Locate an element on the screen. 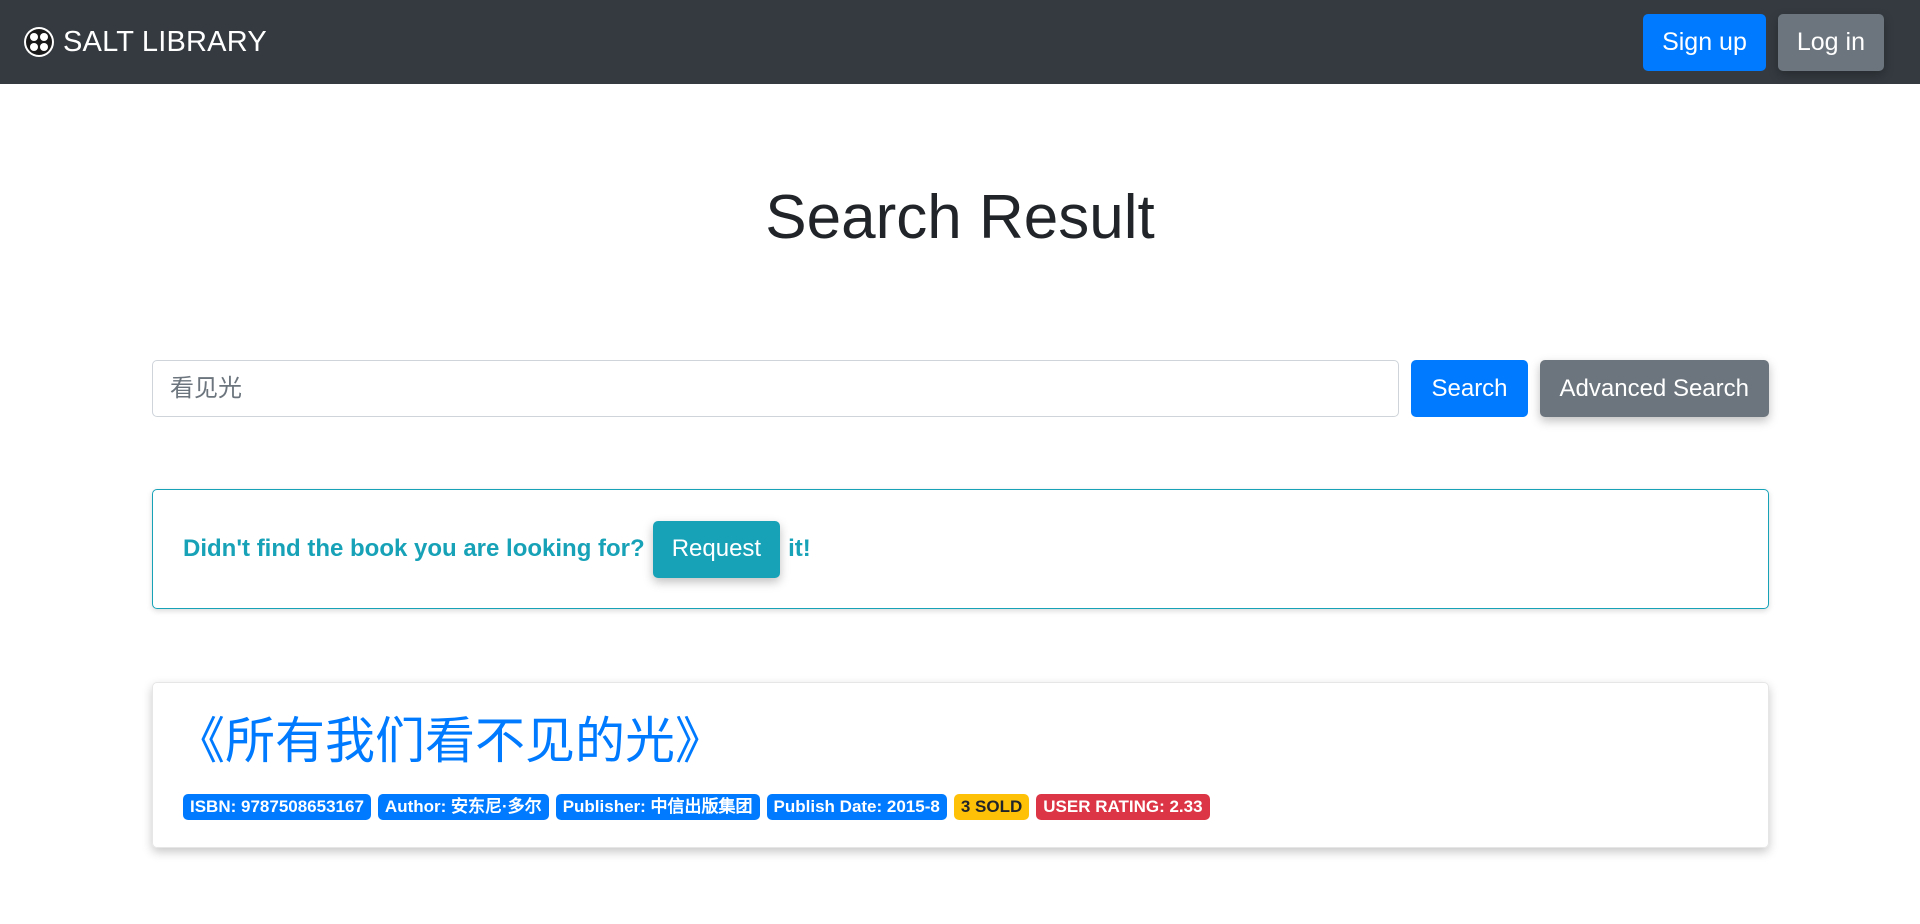  salt-logo-icon is located at coordinates (39, 42).